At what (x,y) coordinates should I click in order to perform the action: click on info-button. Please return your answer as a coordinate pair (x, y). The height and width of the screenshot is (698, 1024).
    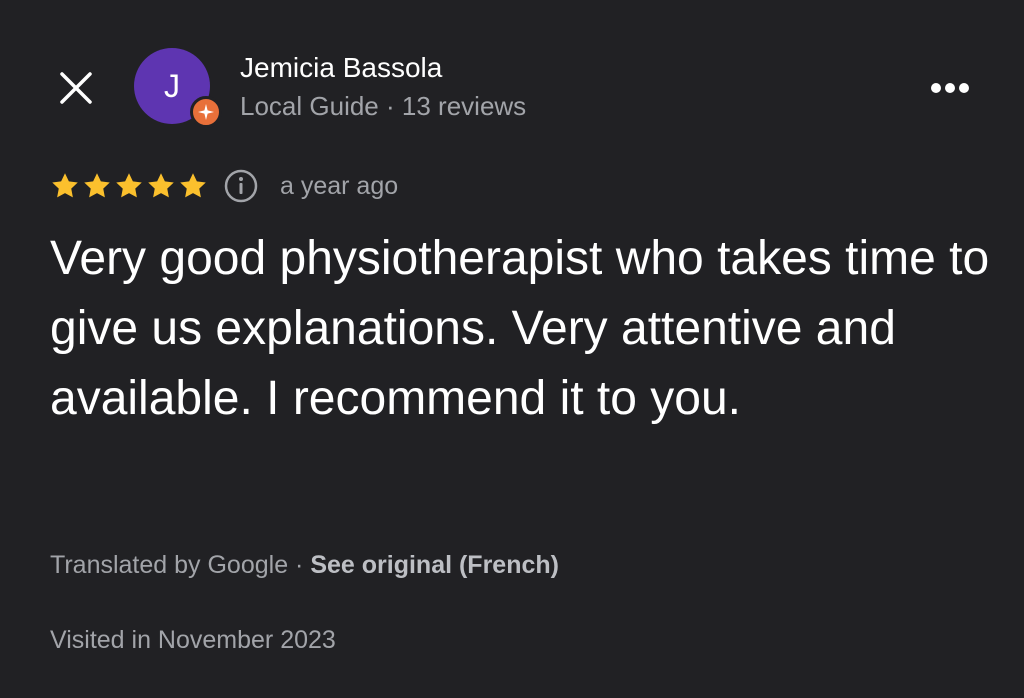
    Looking at the image, I should click on (241, 186).